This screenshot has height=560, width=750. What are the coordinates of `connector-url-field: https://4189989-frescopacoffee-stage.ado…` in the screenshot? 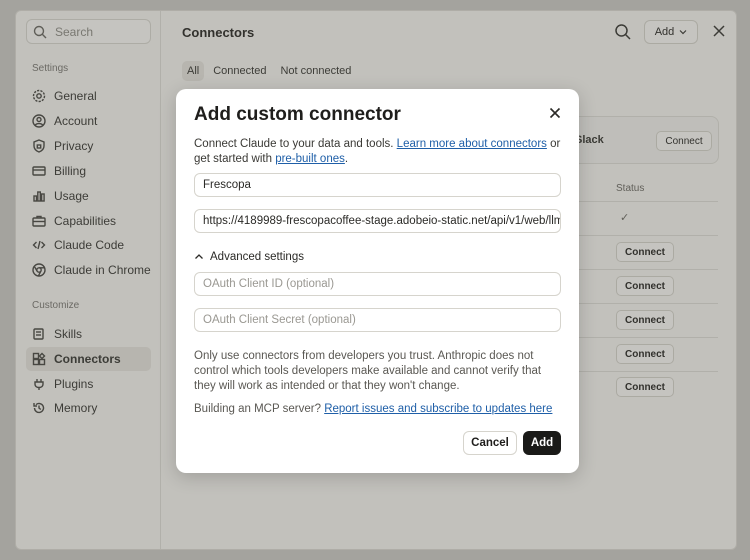 It's located at (377, 221).